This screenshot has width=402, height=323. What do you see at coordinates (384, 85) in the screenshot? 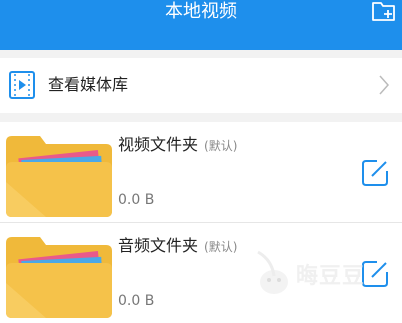
I see `chevron-right-icon` at bounding box center [384, 85].